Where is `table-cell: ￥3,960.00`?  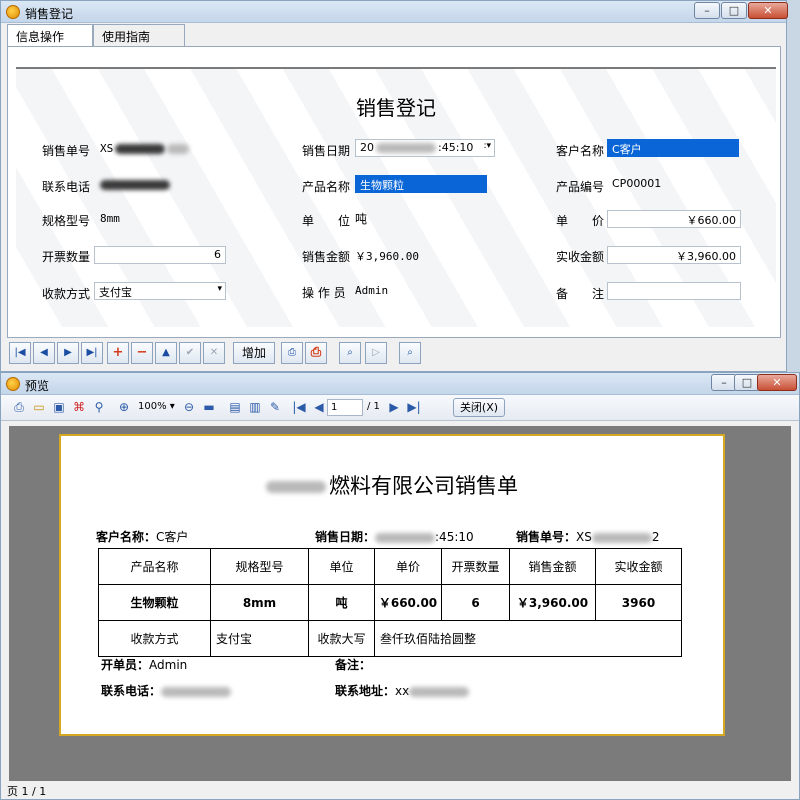 table-cell: ￥3,960.00 is located at coordinates (552, 602).